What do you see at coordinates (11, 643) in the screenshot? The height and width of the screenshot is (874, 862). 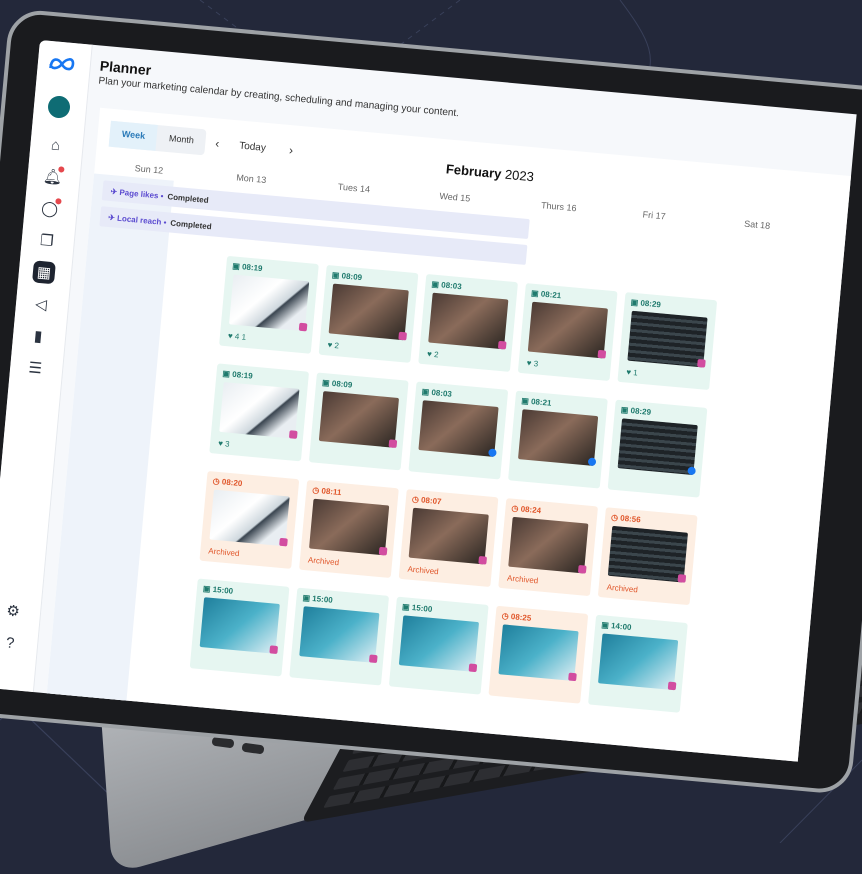 I see `help-icon: ?` at bounding box center [11, 643].